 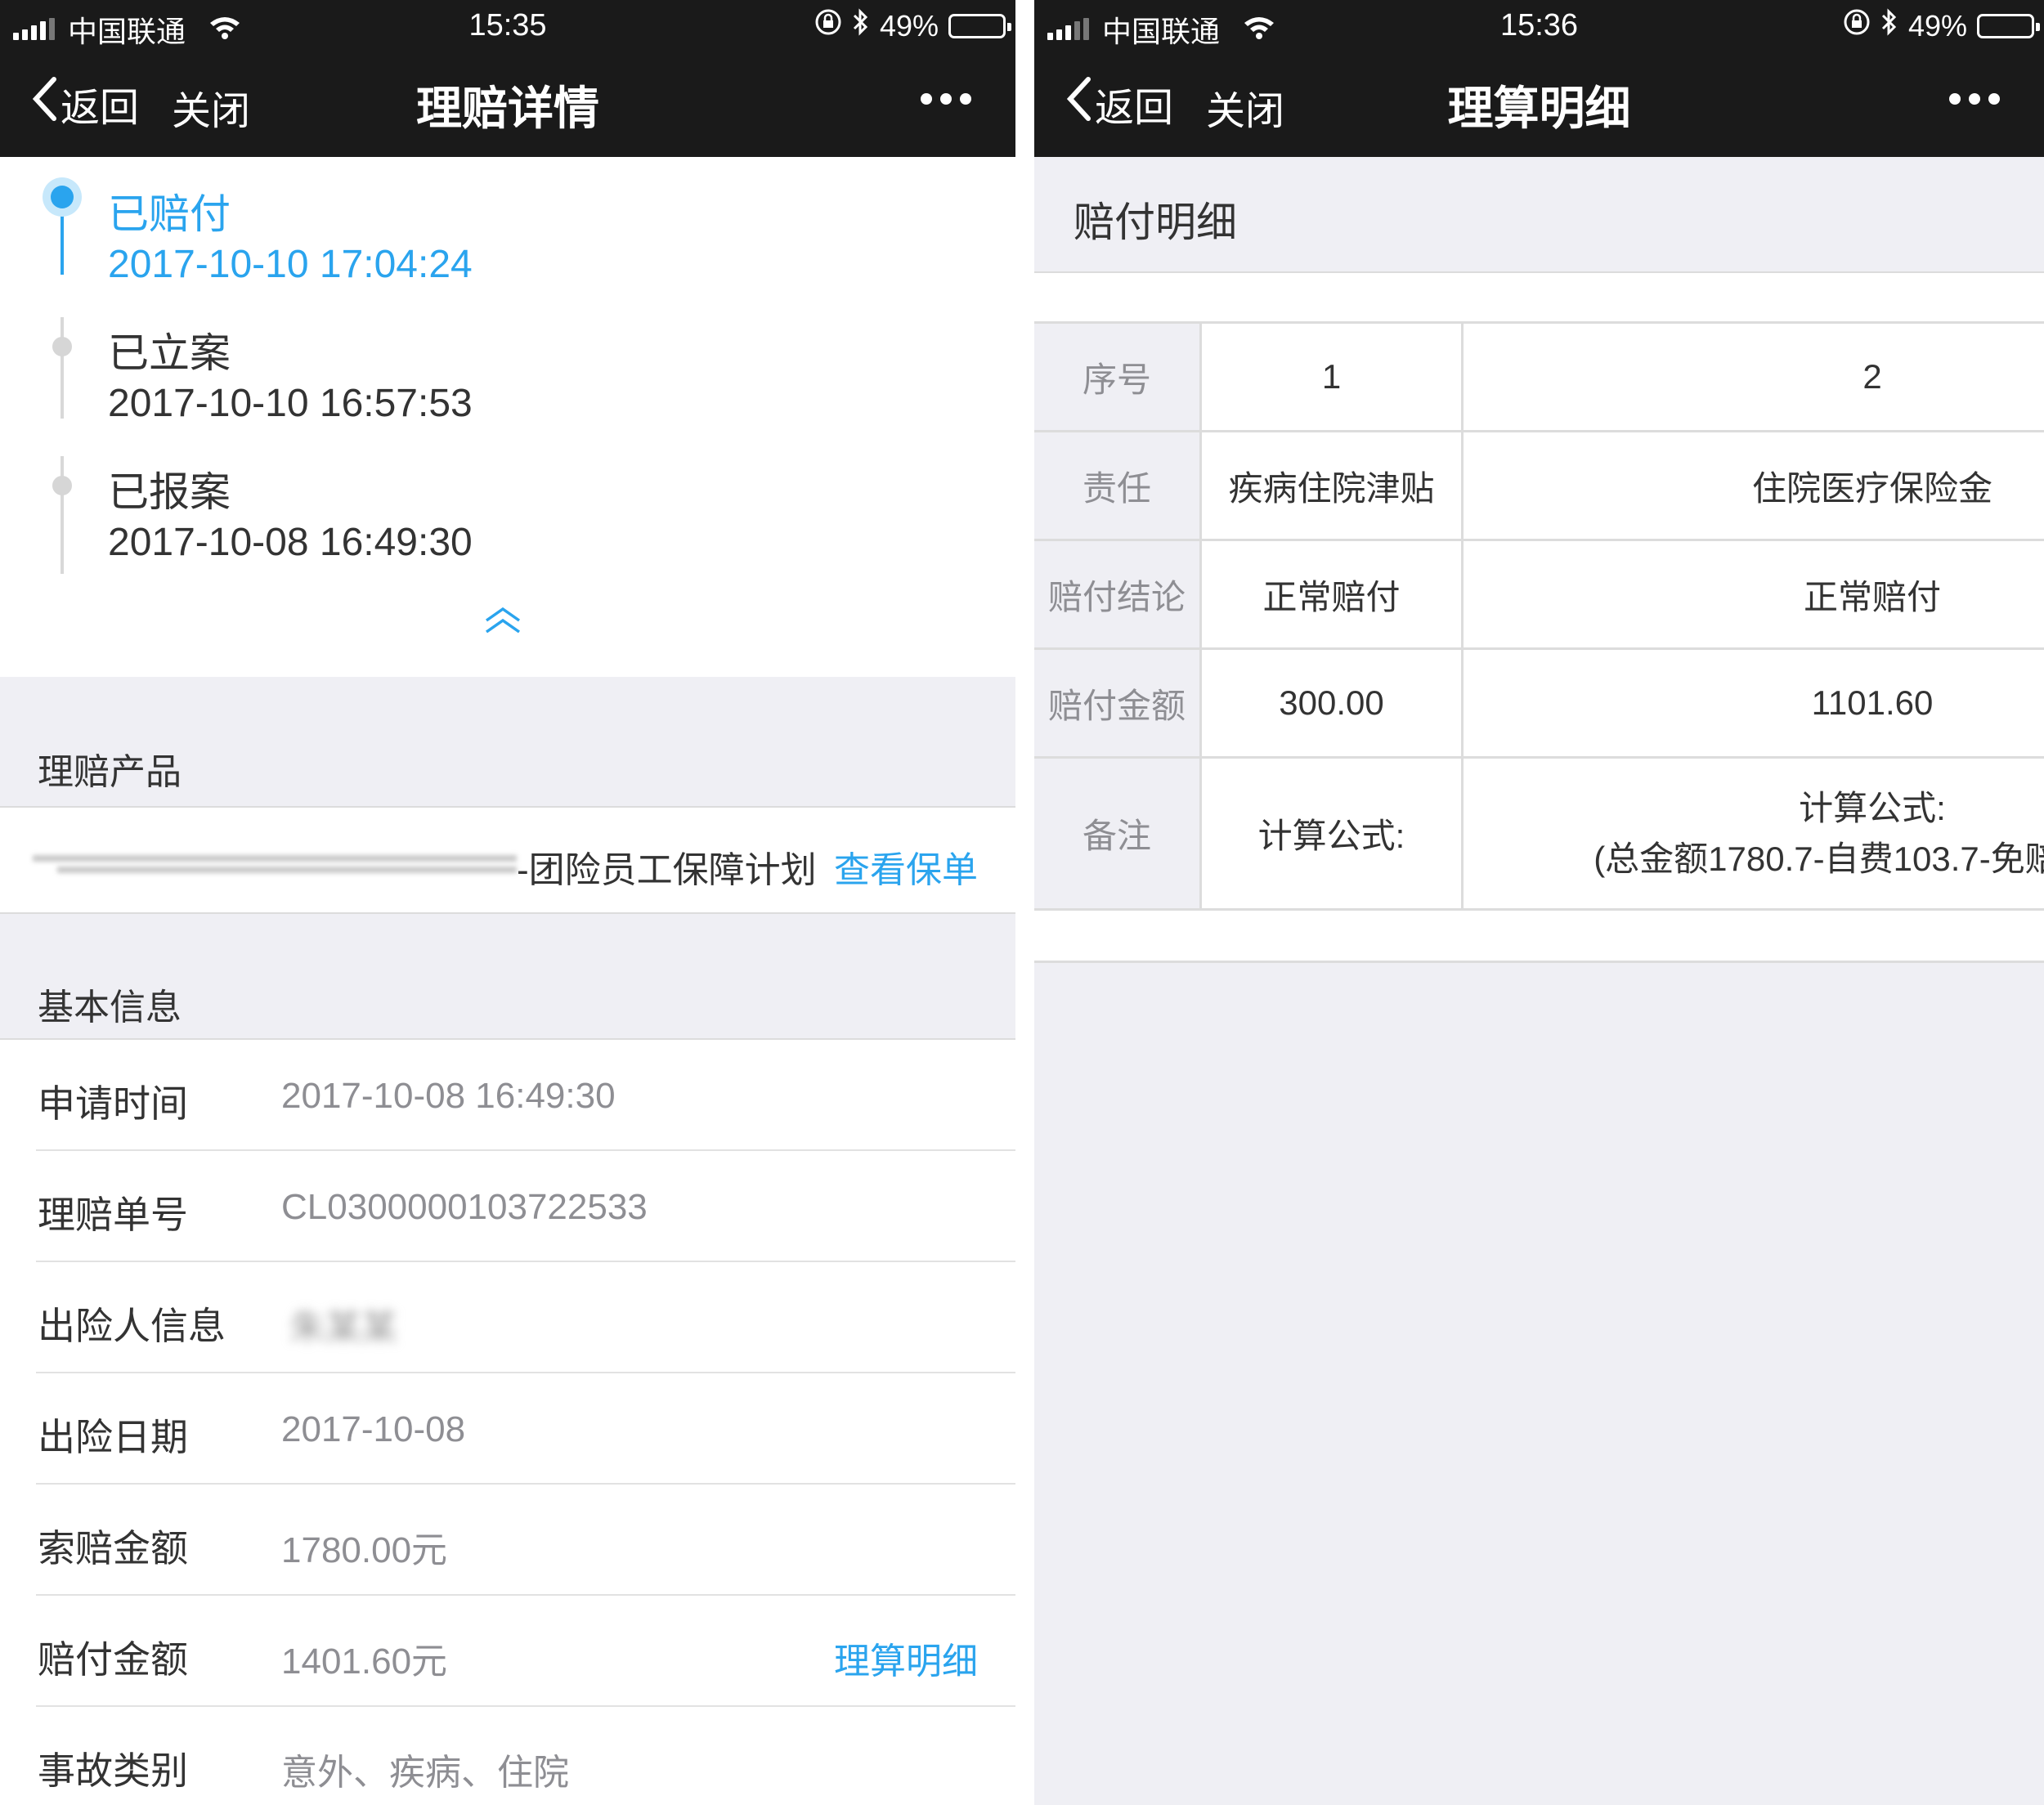 I want to click on info-row-paid-amount: 赔付金额 1401.60元 理算明细, so click(x=507, y=1651).